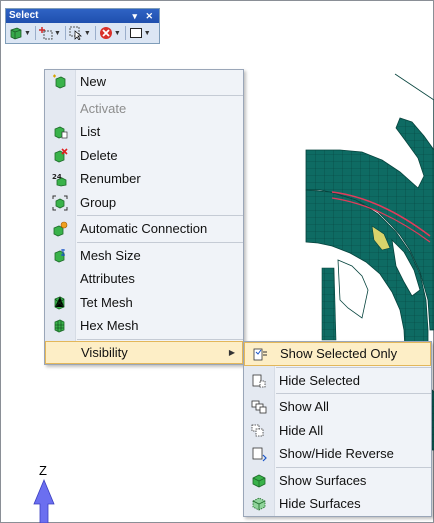  I want to click on select-toolbar: Select ▾ ✕ ▼ ▼ ▼ ▼ ▼, so click(82, 26).